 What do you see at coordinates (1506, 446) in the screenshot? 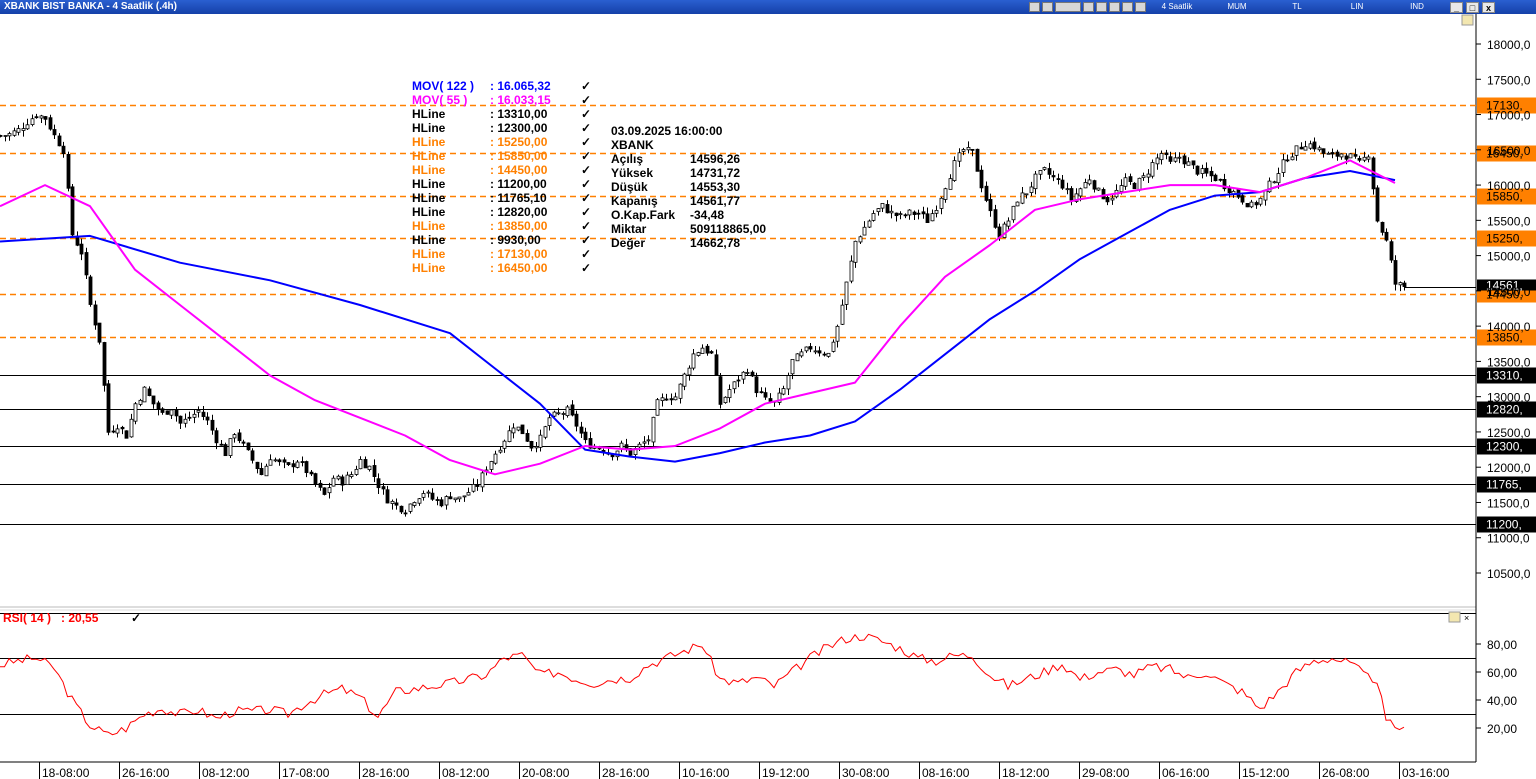
I see `hline-tag-8: 12300,` at bounding box center [1506, 446].